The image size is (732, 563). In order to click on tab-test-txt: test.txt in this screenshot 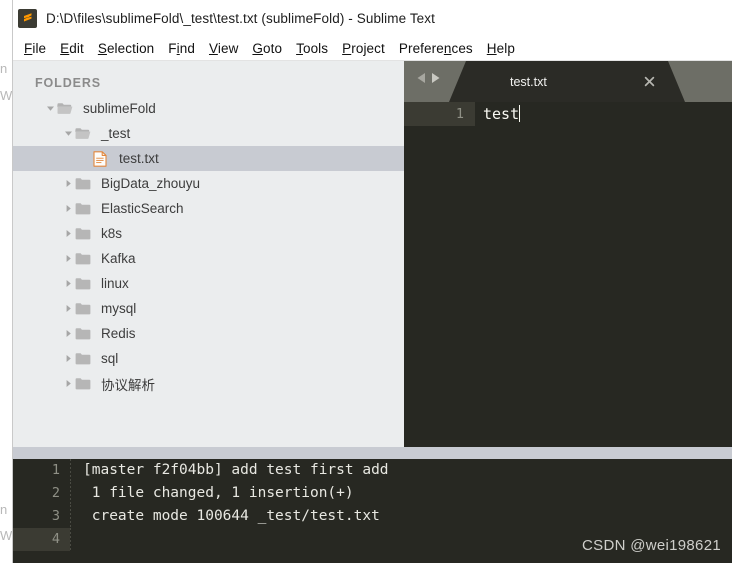, I will do `click(567, 81)`.